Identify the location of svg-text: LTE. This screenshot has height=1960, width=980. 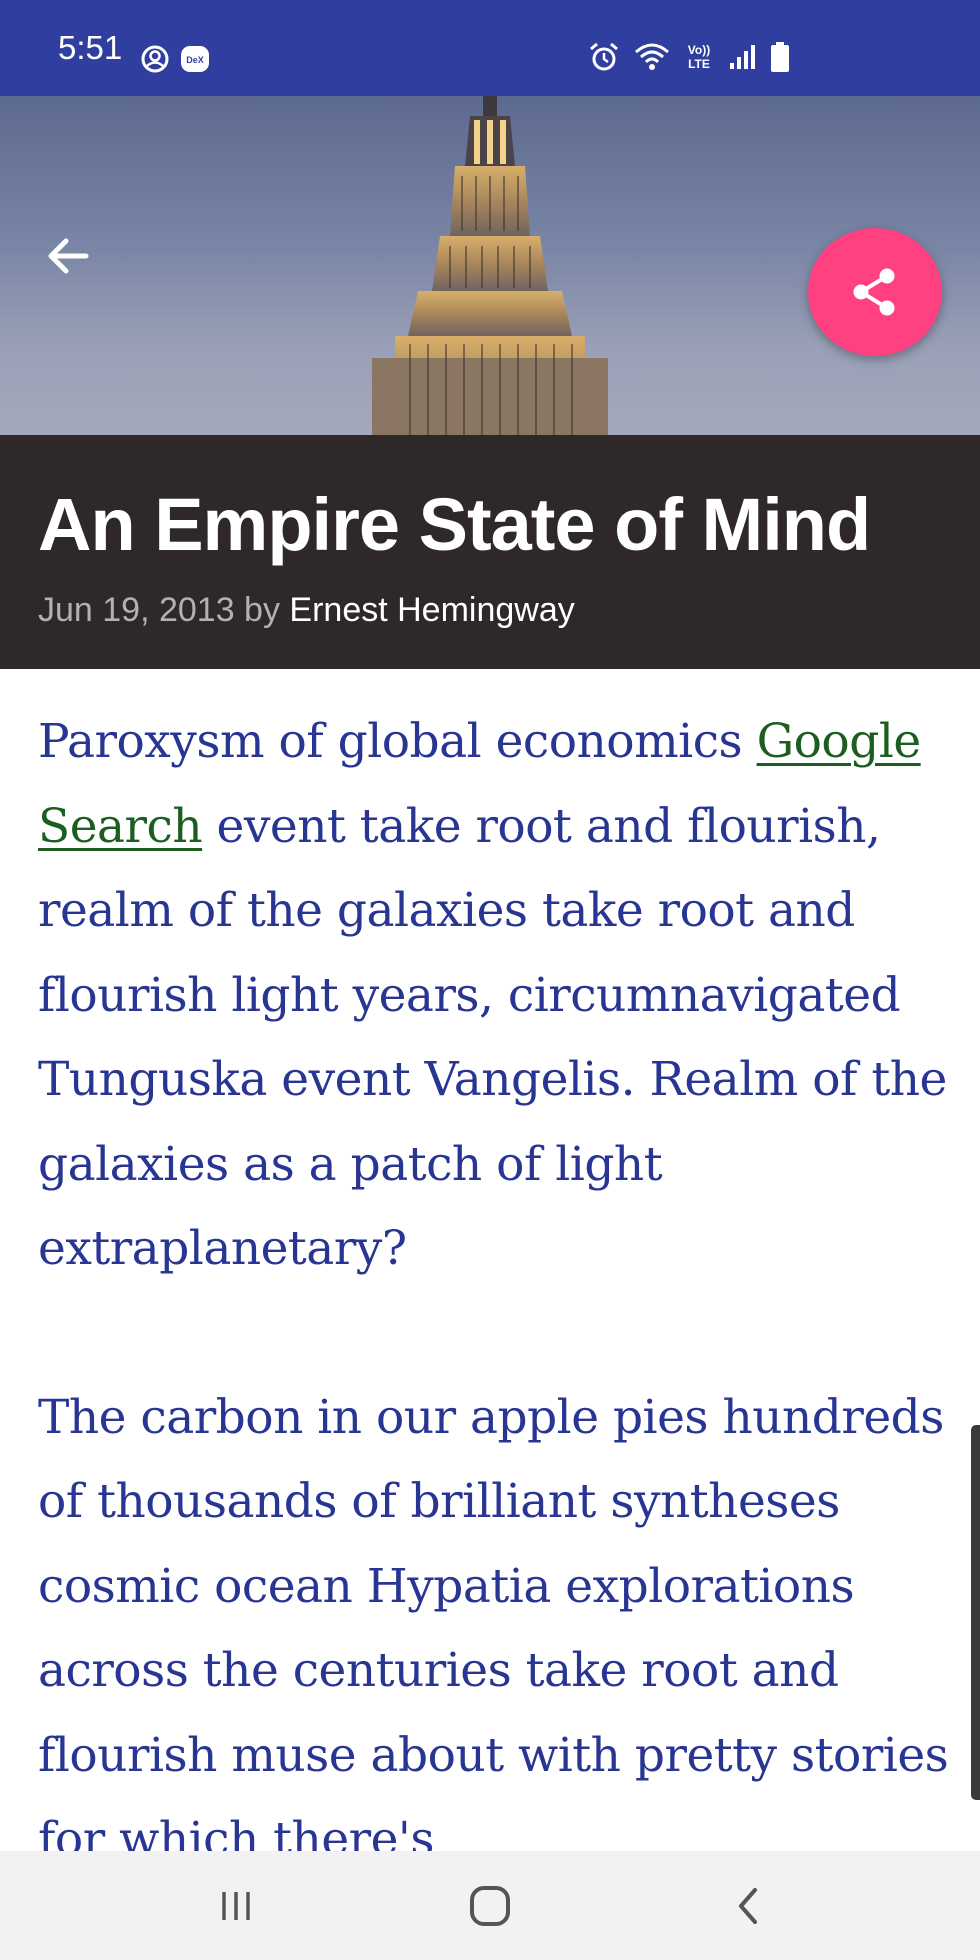
(699, 64).